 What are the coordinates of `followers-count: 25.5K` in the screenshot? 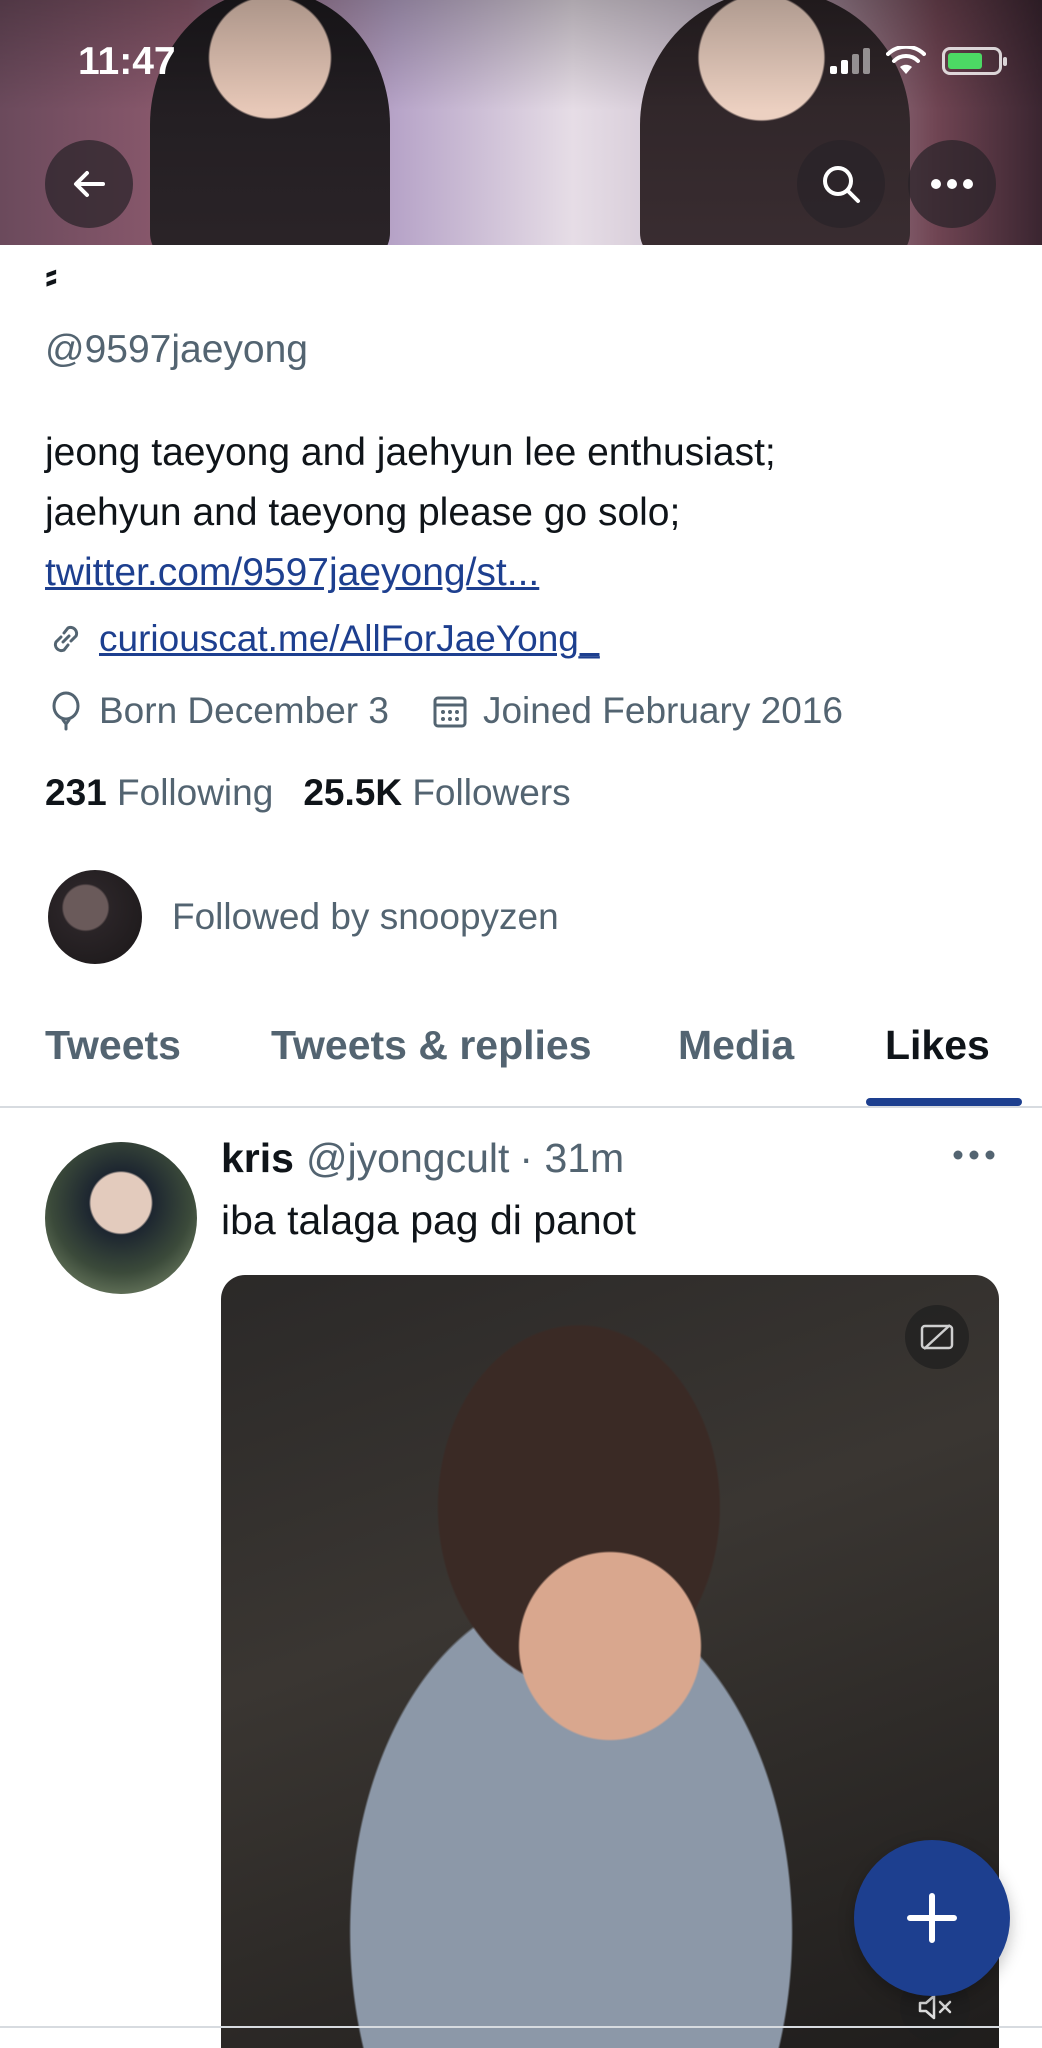 It's located at (353, 792).